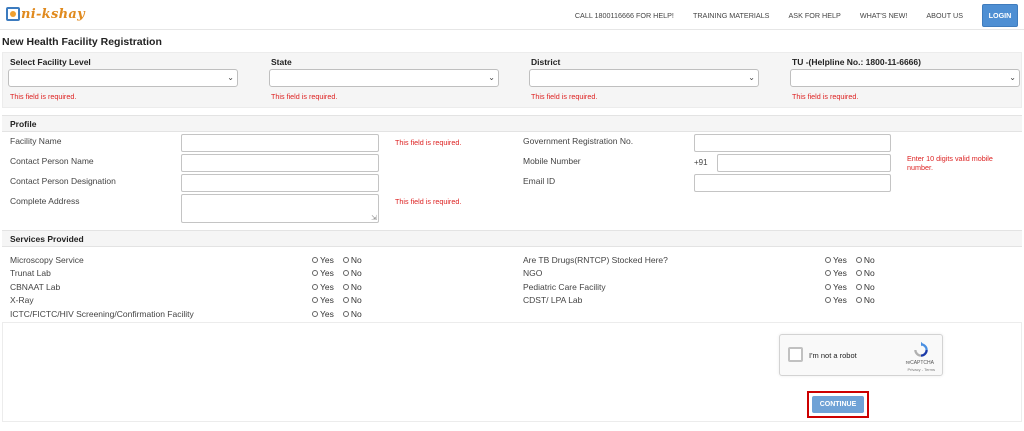 The width and height of the screenshot is (1024, 431). Describe the element at coordinates (53, 14) in the screenshot. I see `logo-text: ni-kshay` at that location.